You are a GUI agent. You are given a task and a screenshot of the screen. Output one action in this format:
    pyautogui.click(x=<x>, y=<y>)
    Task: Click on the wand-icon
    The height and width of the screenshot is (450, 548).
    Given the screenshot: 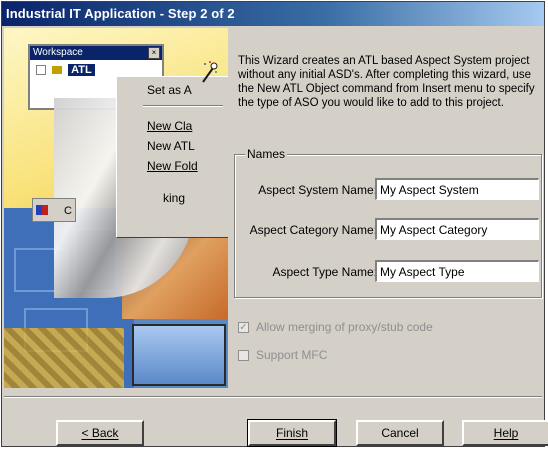 What is the action you would take?
    pyautogui.click(x=210, y=72)
    